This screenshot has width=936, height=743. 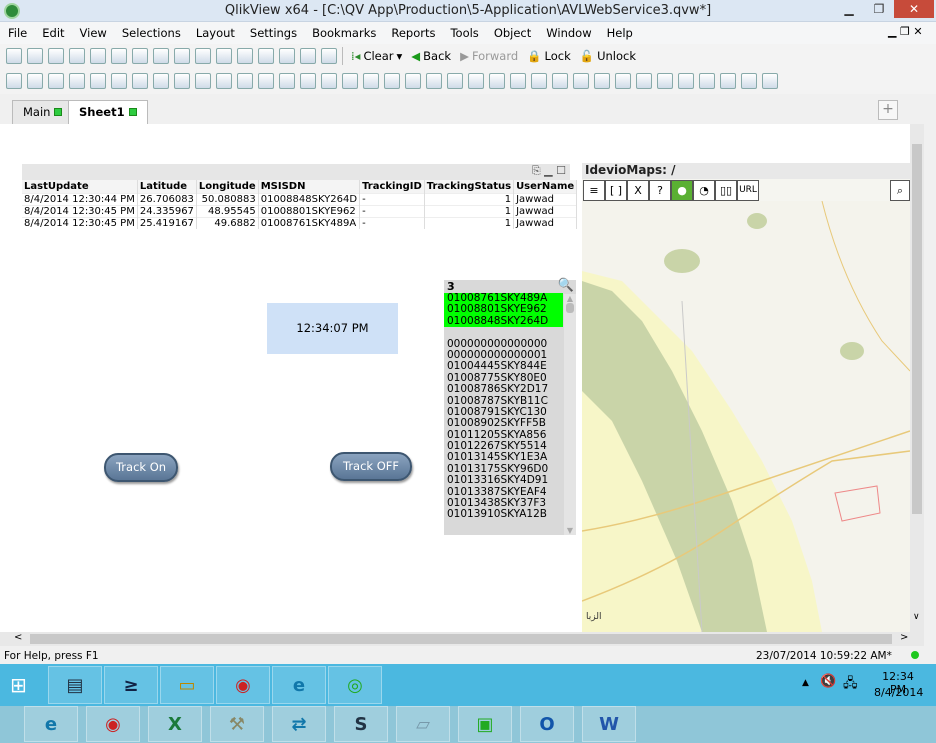 What do you see at coordinates (503, 515) in the screenshot?
I see `listbox-item: 01013910SKYA12B` at bounding box center [503, 515].